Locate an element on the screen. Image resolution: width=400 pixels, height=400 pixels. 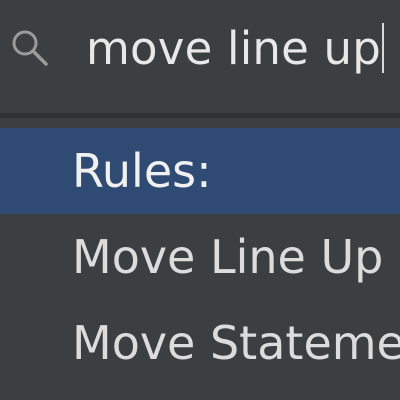
search-input: move line up is located at coordinates (235, 48).